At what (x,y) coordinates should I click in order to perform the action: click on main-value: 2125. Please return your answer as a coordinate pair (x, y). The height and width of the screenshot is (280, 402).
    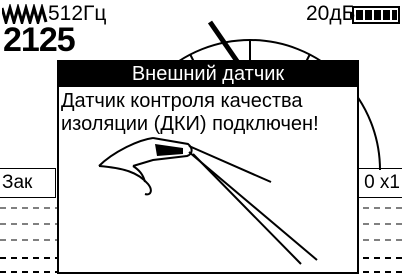
    Looking at the image, I should click on (39, 40).